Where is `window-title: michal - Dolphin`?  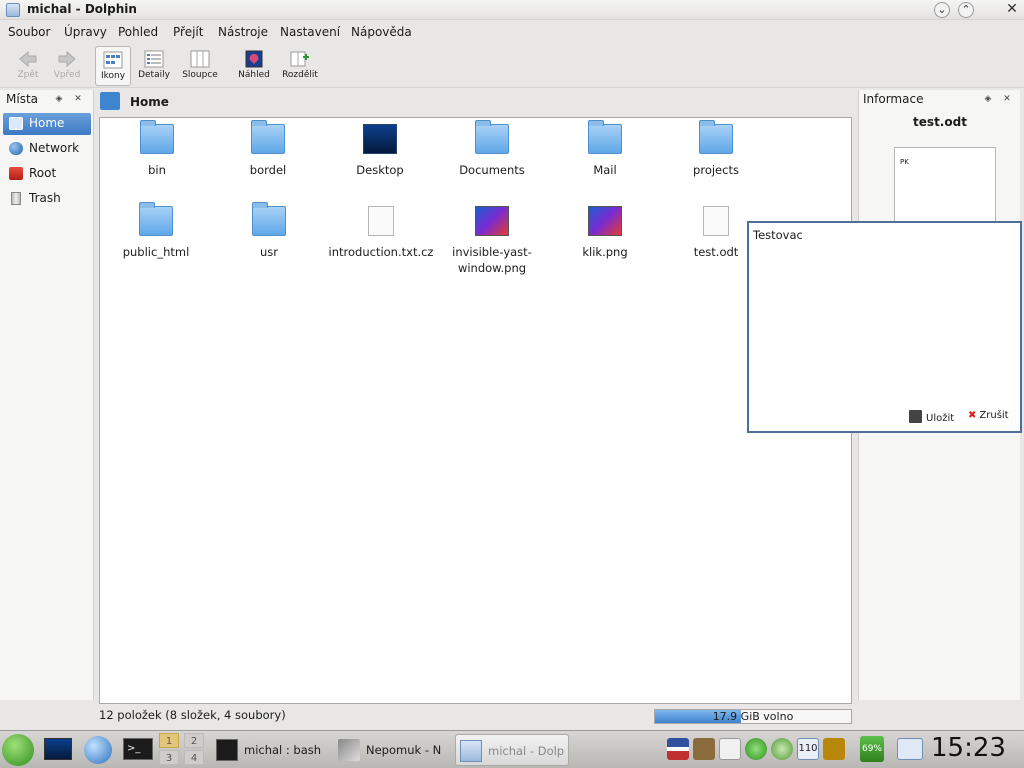
window-title: michal - Dolphin is located at coordinates (82, 9).